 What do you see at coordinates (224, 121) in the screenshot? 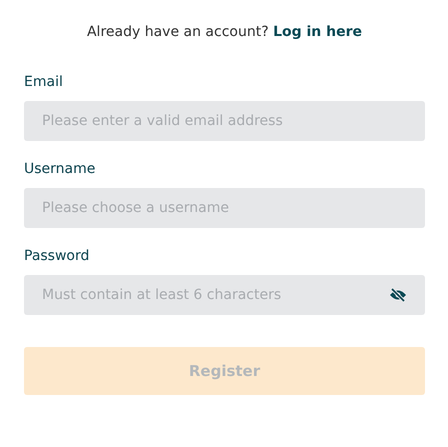
I see `input-field: Please enter a valid email address` at bounding box center [224, 121].